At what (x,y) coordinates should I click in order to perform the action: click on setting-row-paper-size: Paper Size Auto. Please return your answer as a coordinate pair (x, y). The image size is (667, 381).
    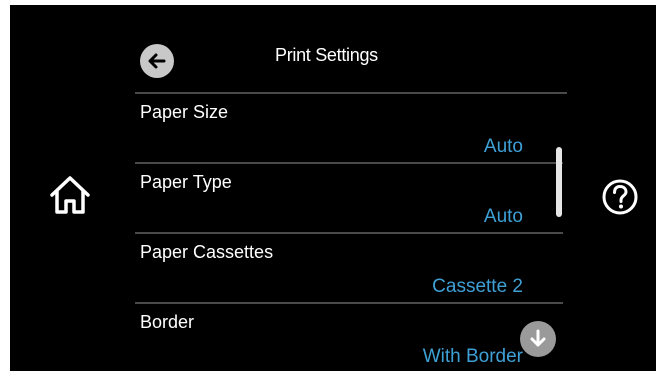
    Looking at the image, I should click on (349, 129).